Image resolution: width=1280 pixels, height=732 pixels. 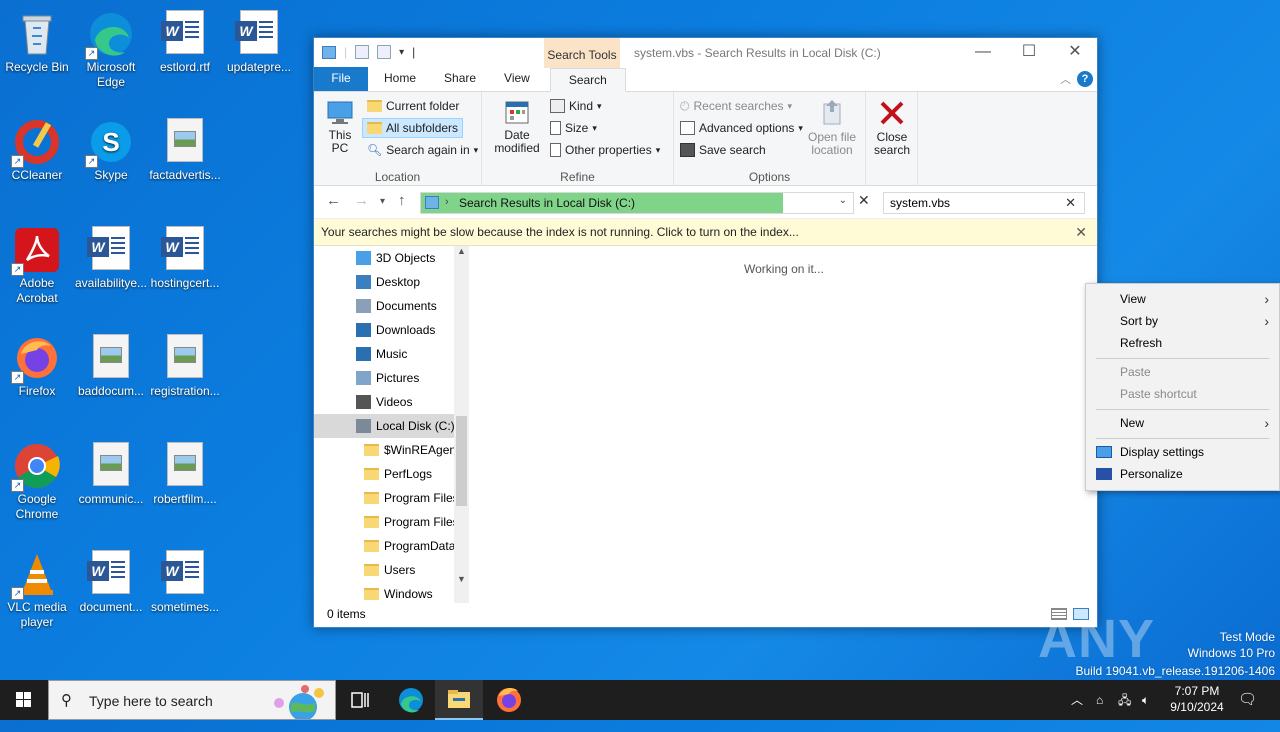 I want to click on search-input: system.vbs ✕, so click(x=984, y=203).